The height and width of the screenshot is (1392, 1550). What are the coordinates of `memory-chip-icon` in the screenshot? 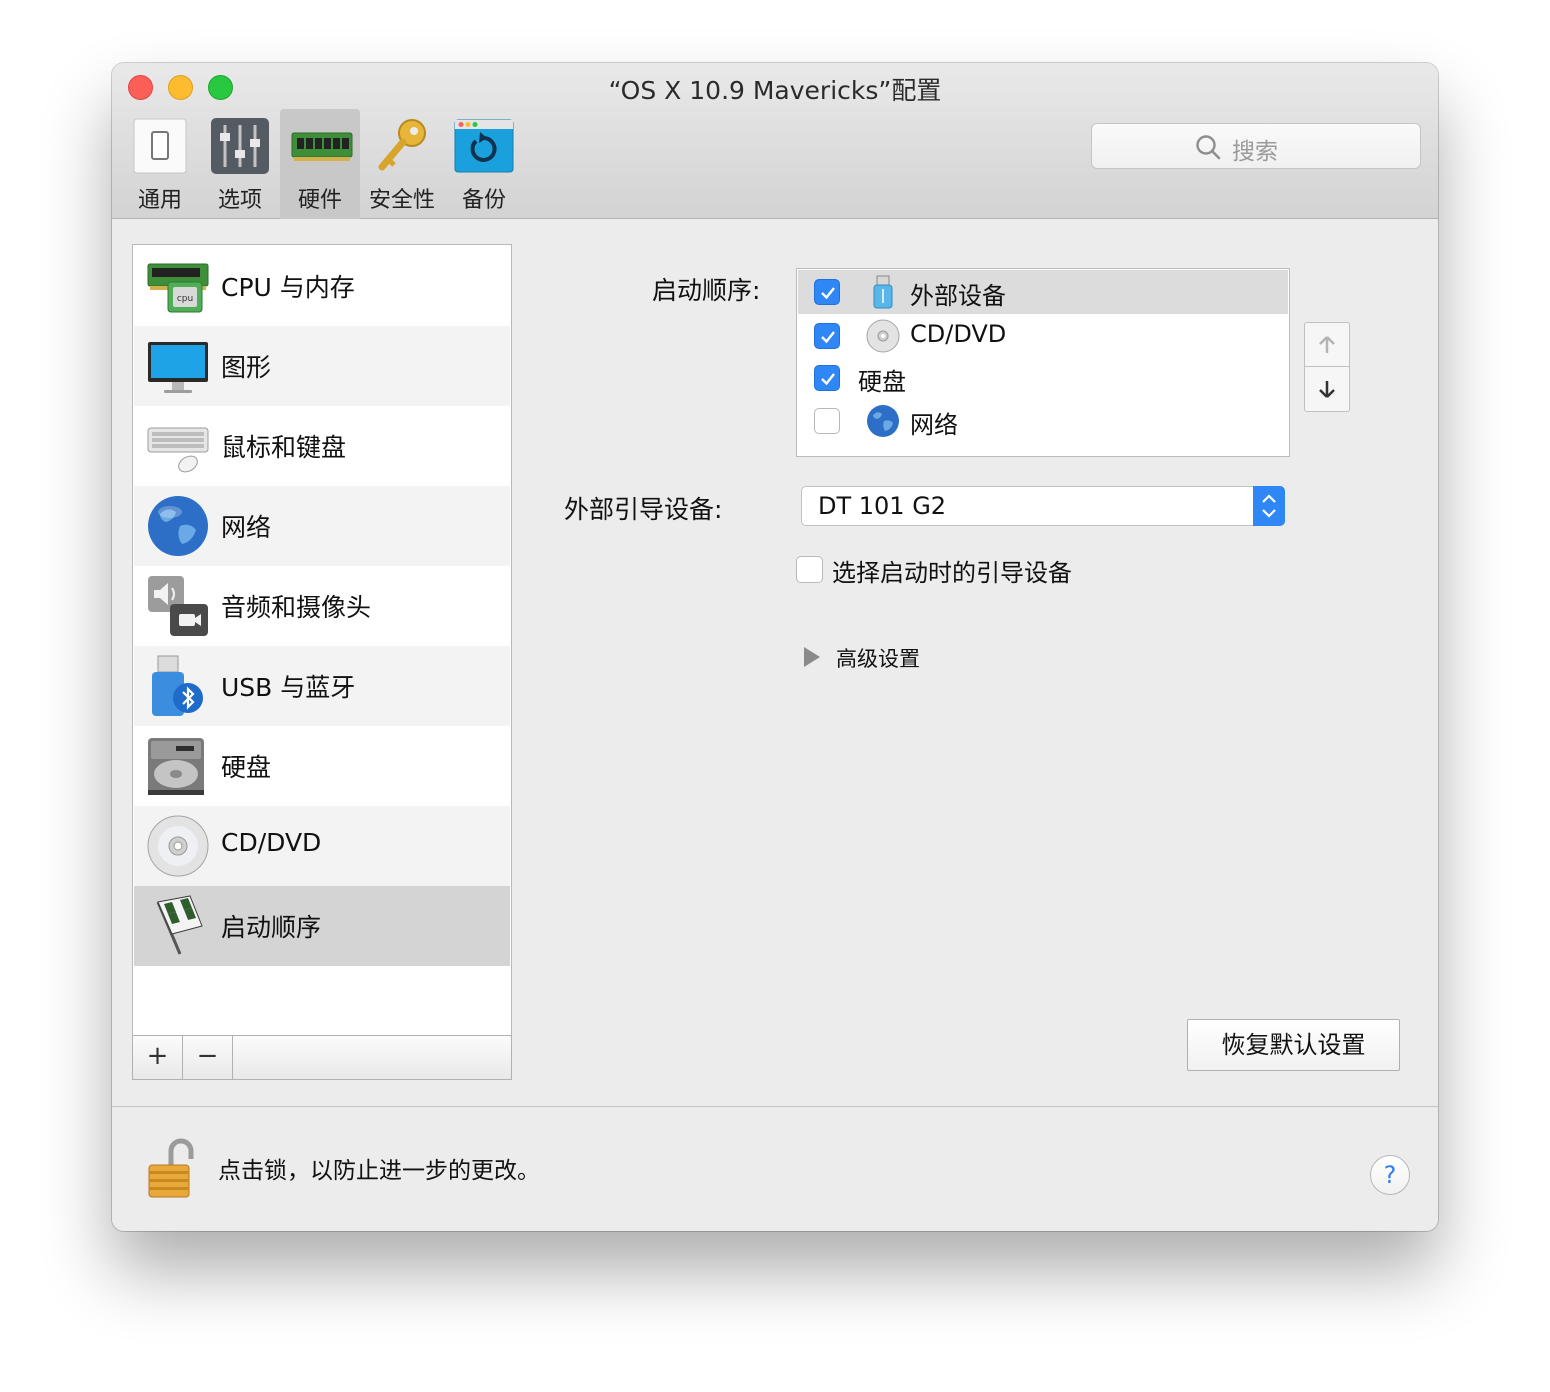 It's located at (321, 146).